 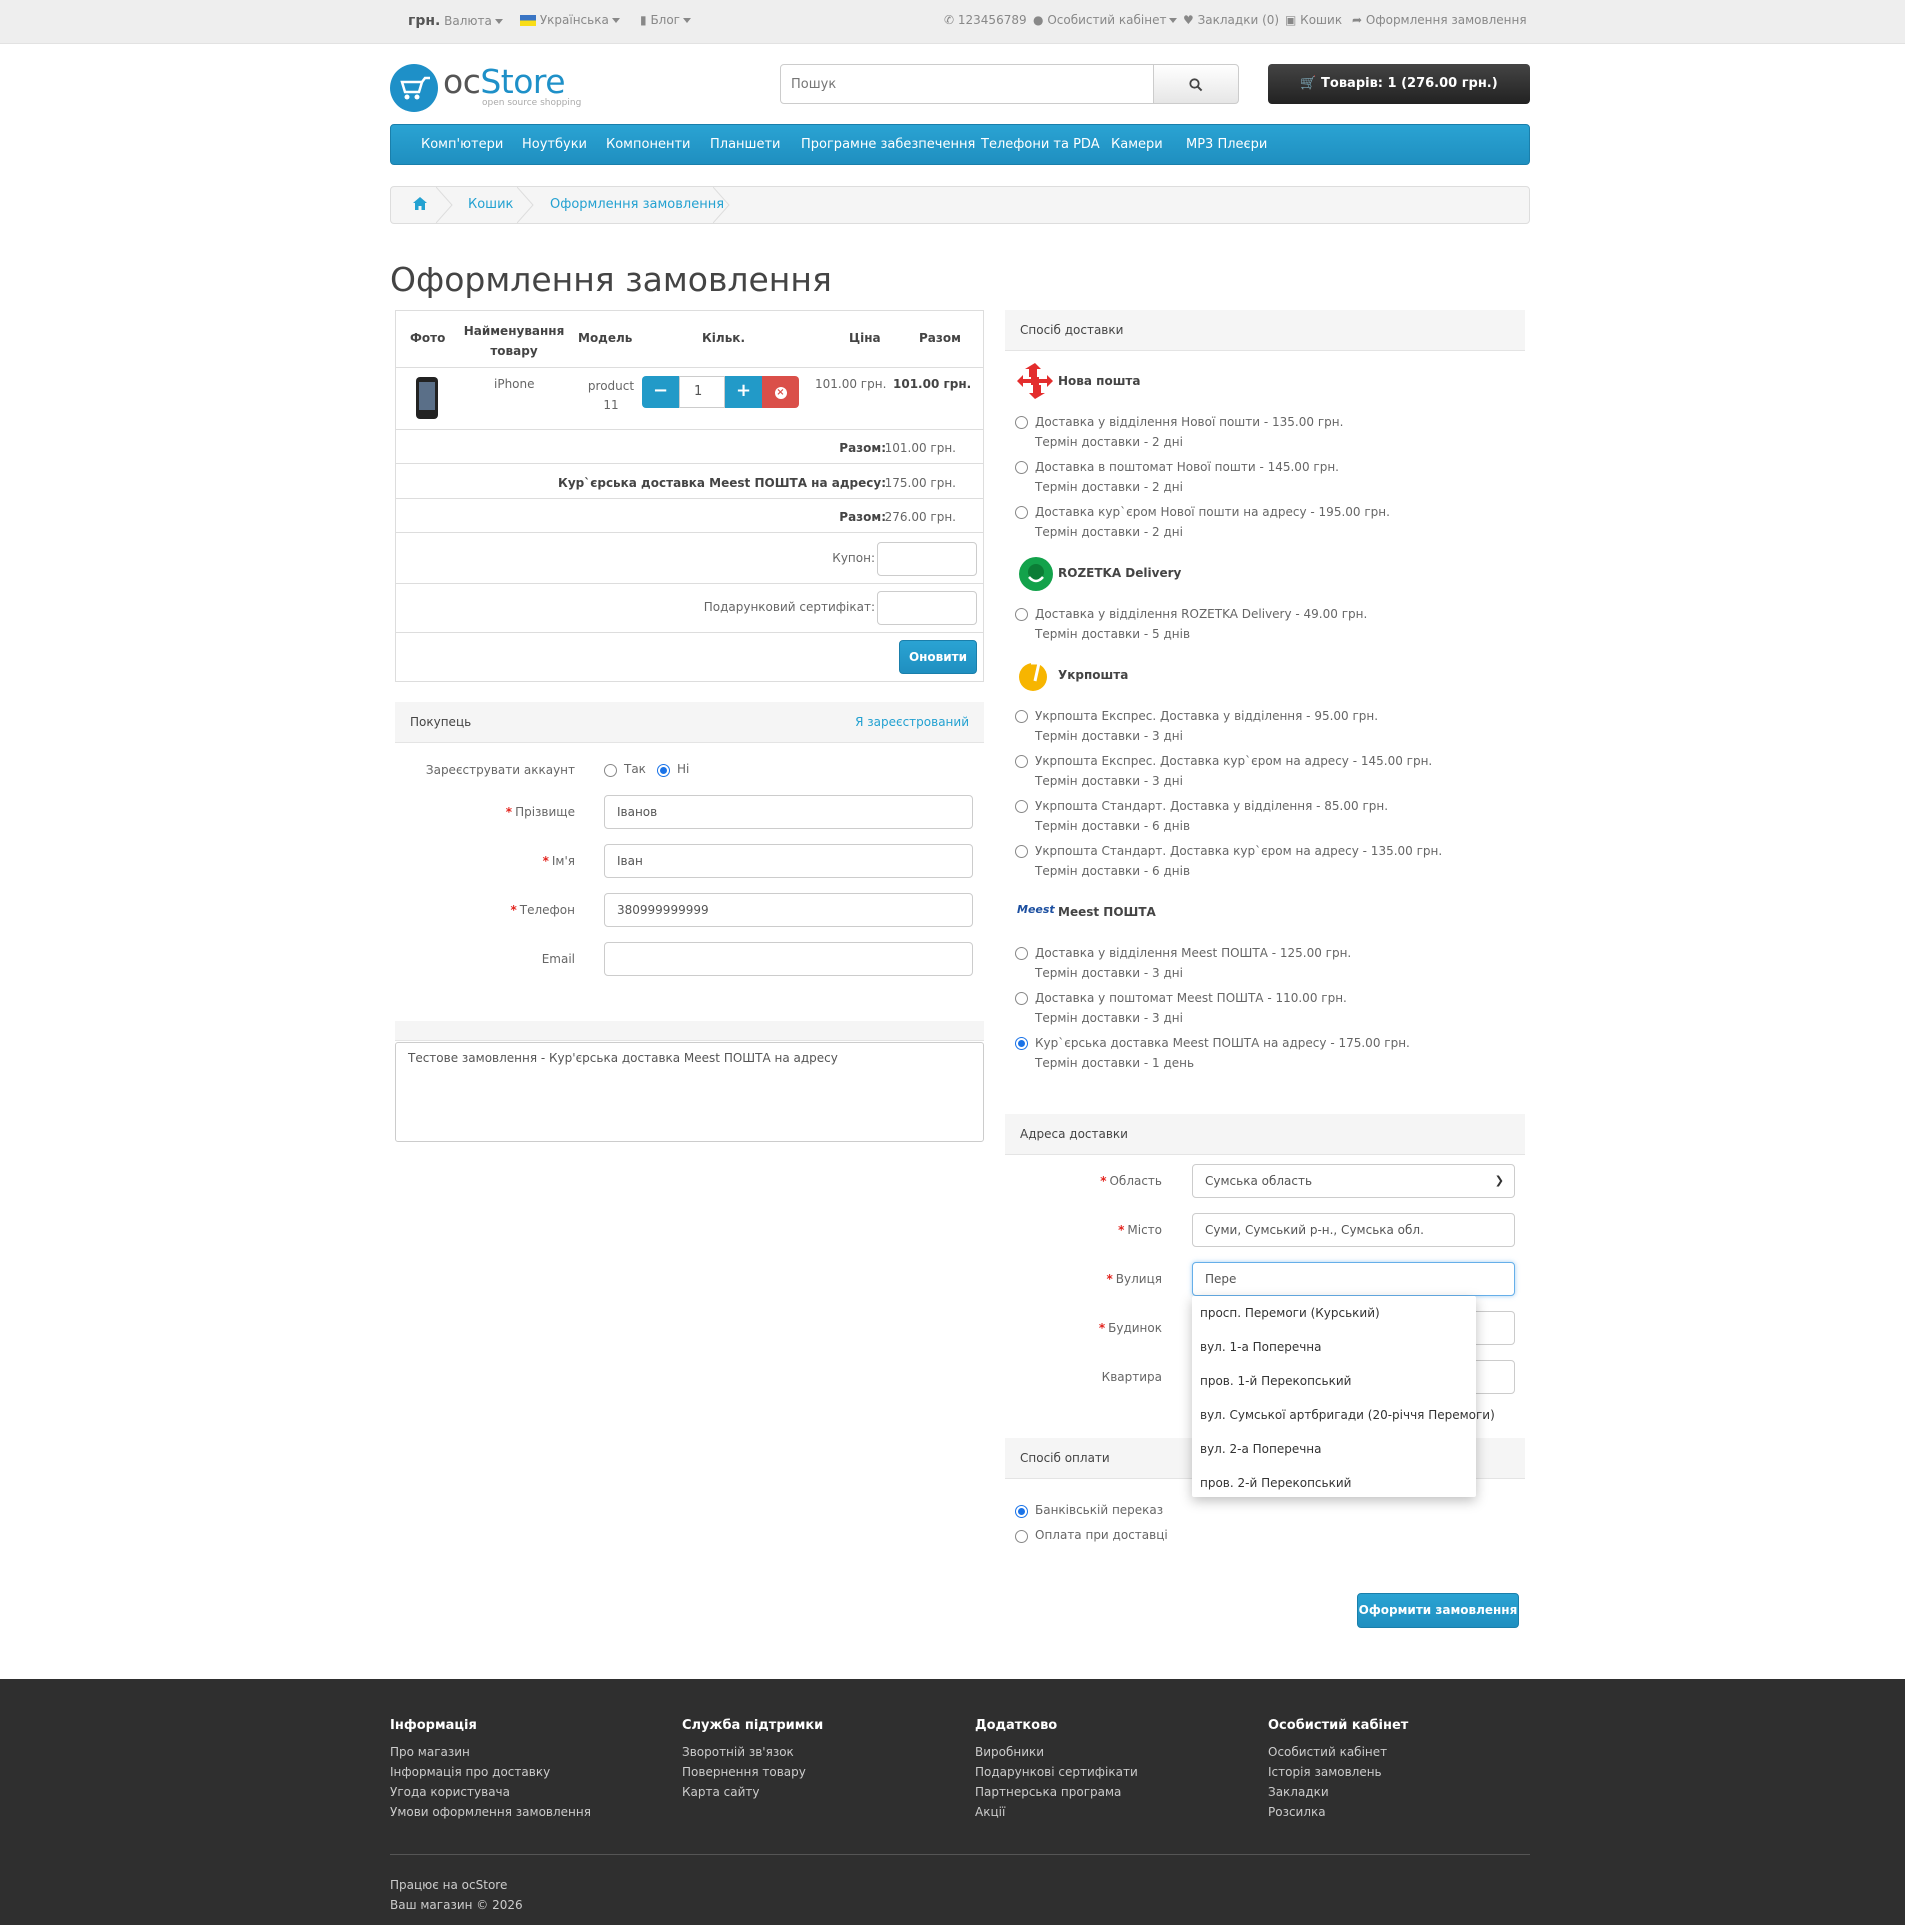 I want to click on payment-option-radio-selected, so click(x=1021, y=1511).